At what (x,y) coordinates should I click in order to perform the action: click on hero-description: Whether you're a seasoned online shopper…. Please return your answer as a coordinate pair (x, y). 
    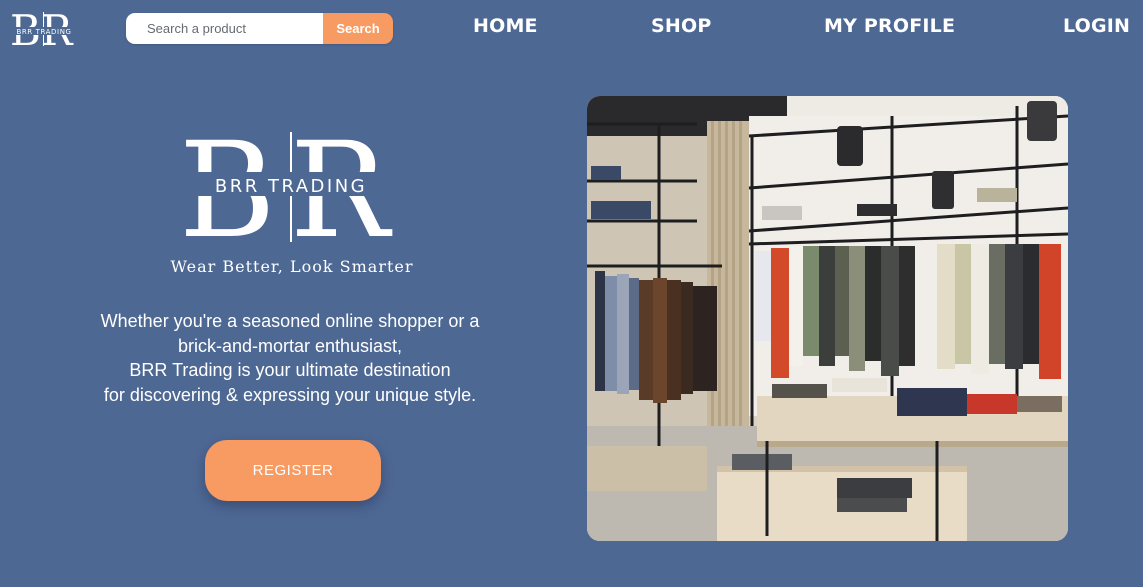
    Looking at the image, I should click on (290, 358).